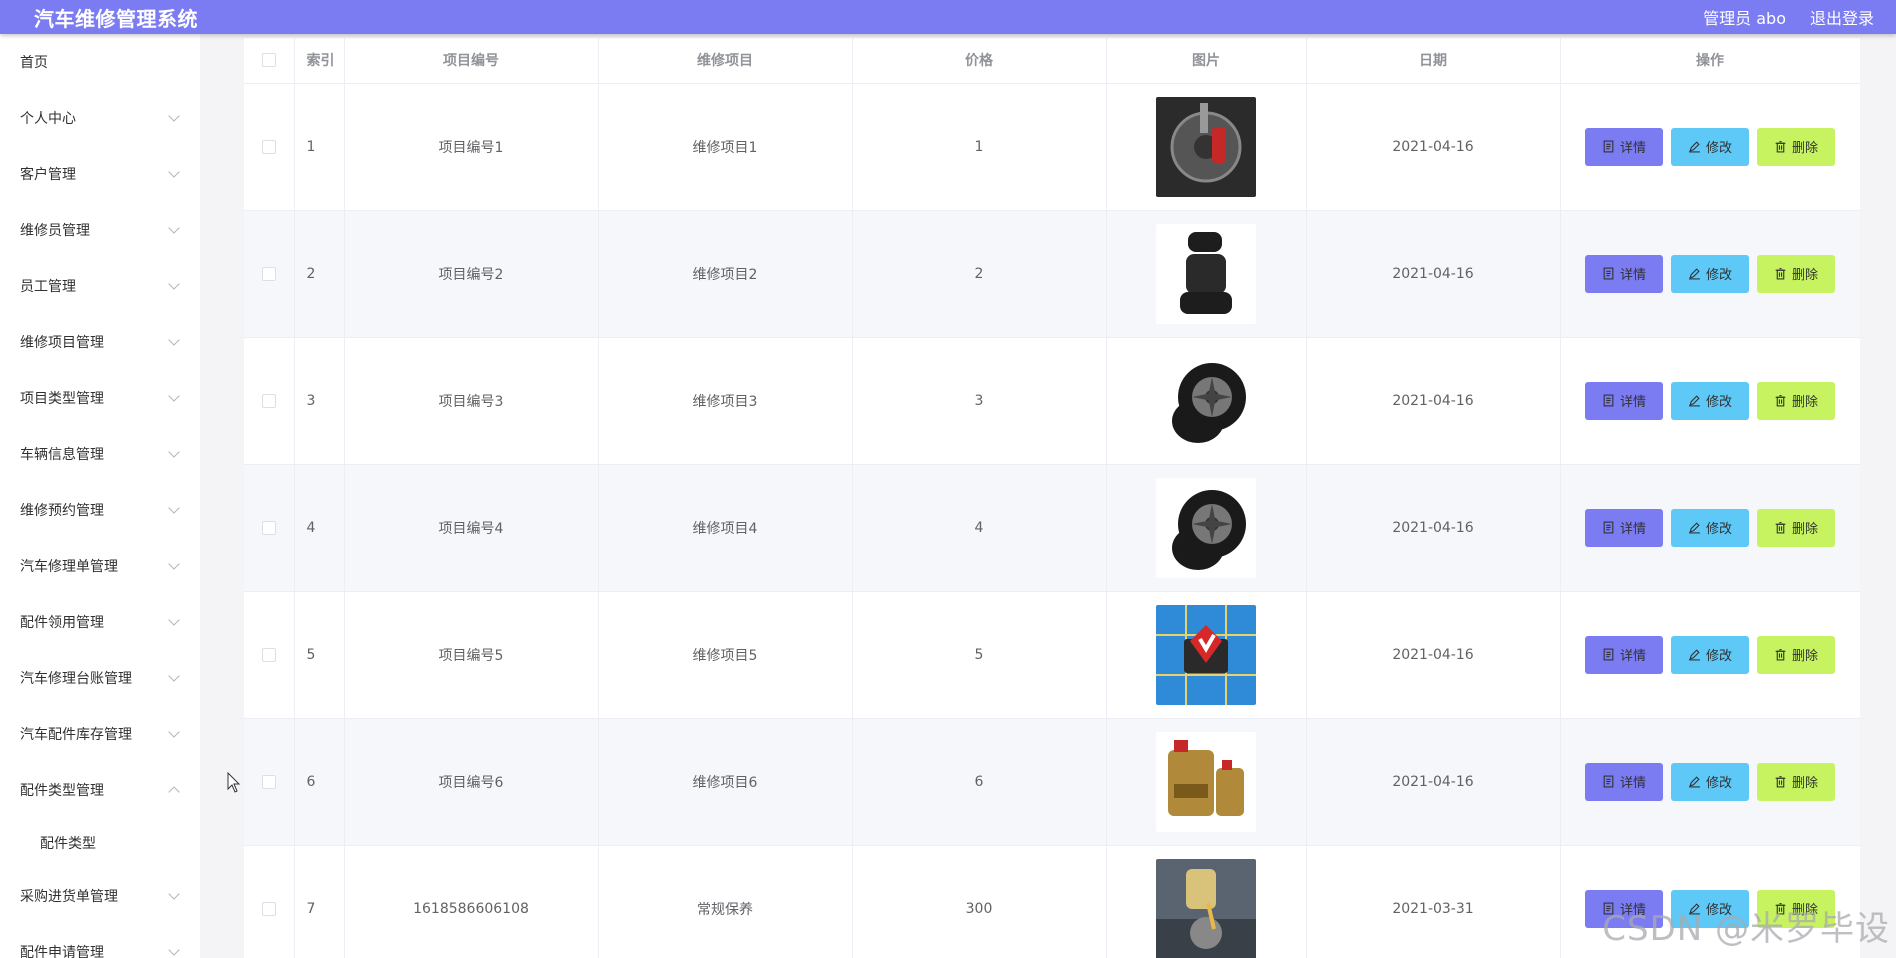 The height and width of the screenshot is (958, 1896). What do you see at coordinates (62, 455) in the screenshot?
I see `sidebar-item-label: 车辆信息管理` at bounding box center [62, 455].